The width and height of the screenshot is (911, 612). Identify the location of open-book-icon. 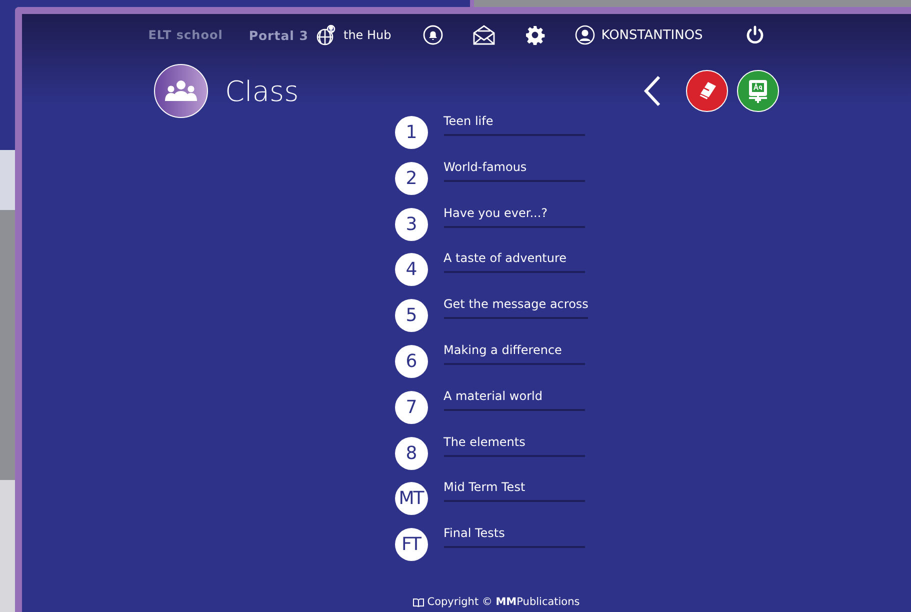
(418, 602).